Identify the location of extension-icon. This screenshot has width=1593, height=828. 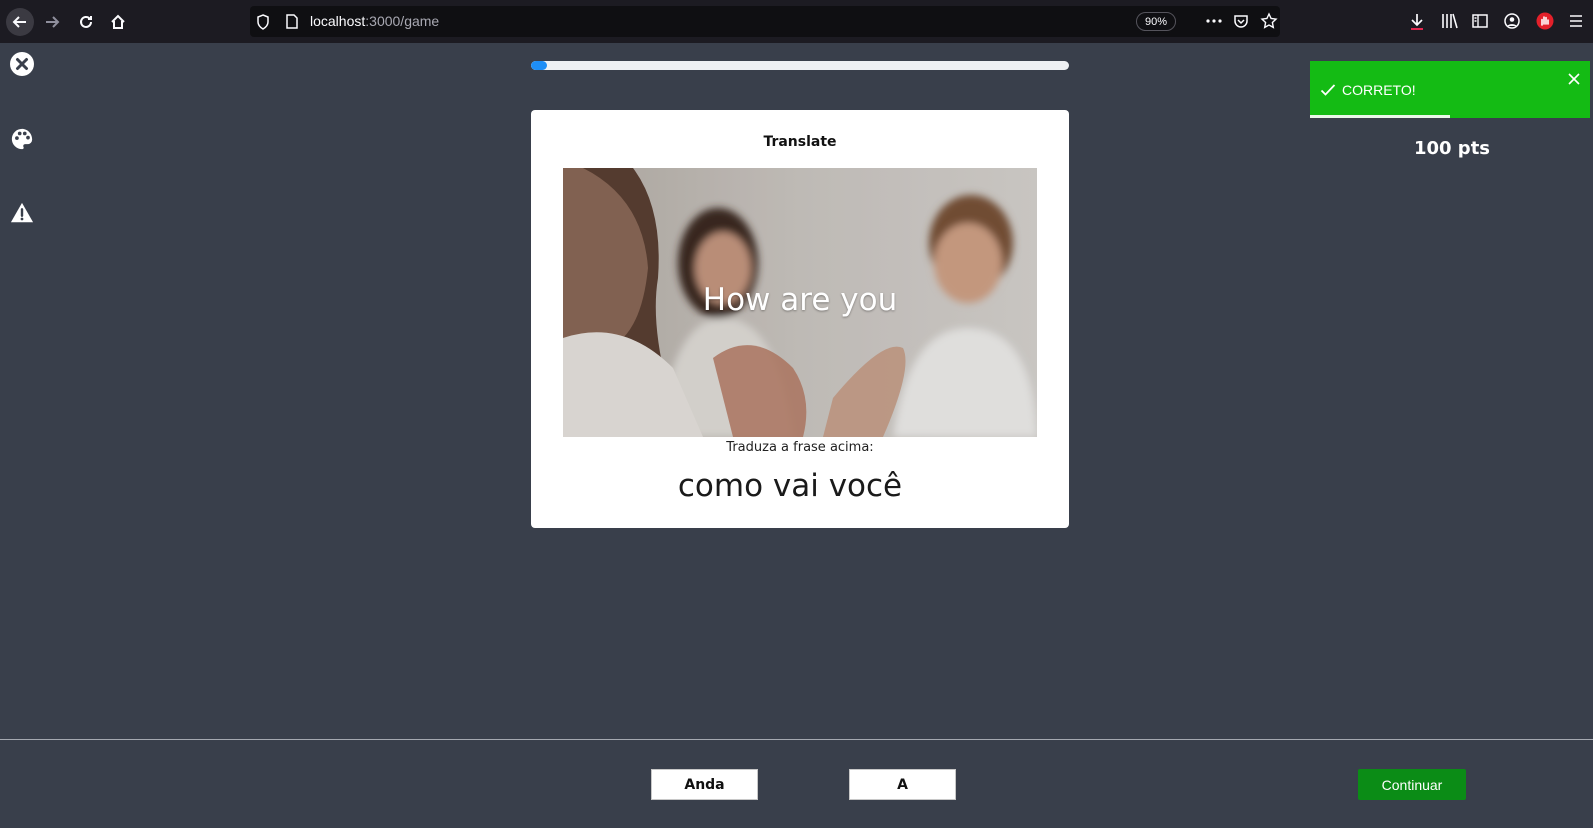
(1545, 21).